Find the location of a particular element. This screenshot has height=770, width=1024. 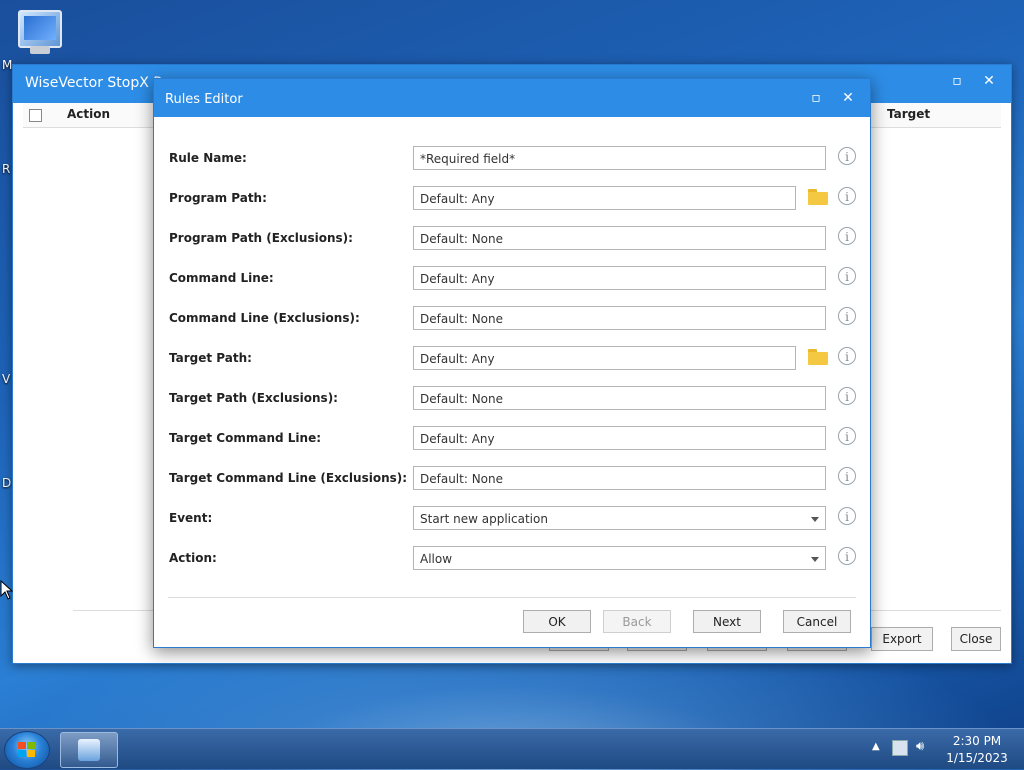

field-label: Program Path (Exclusions): is located at coordinates (261, 238).